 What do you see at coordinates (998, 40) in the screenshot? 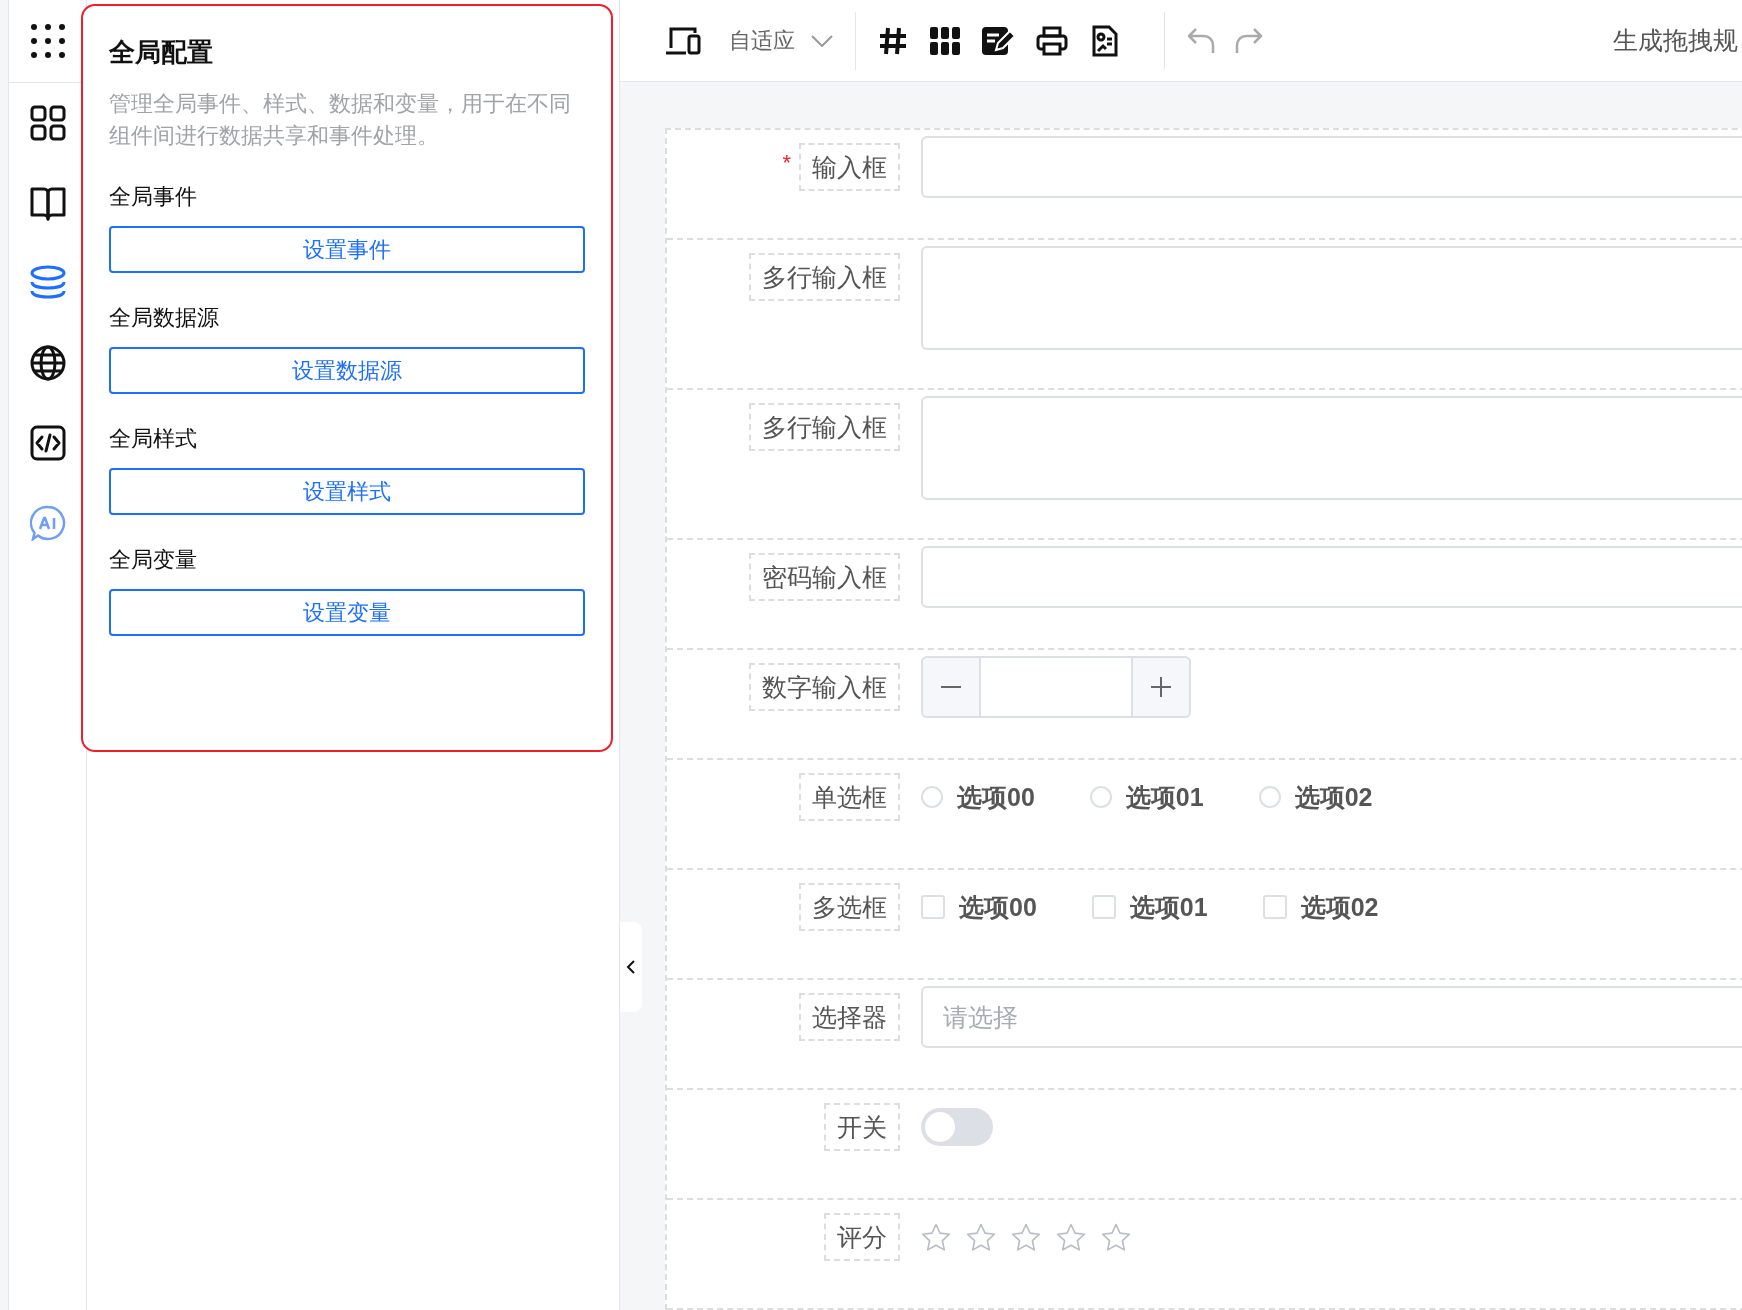
I see `edit-icon` at bounding box center [998, 40].